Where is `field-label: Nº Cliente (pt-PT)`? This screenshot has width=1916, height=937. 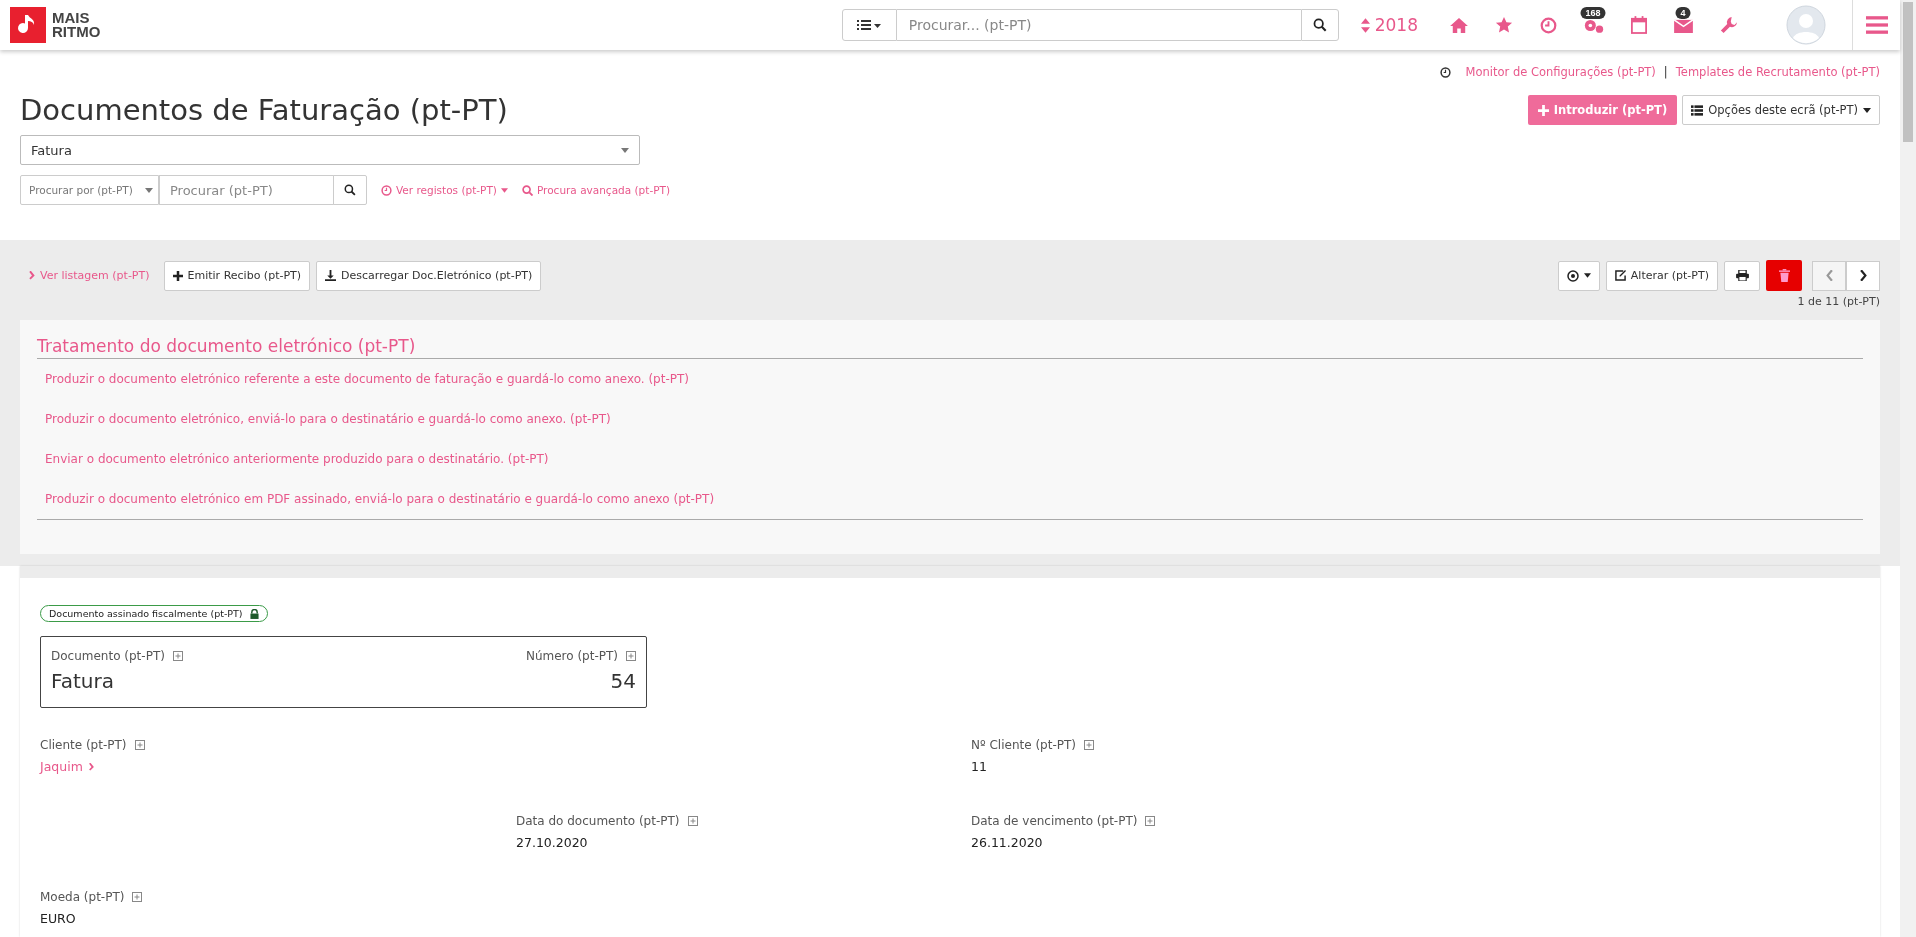 field-label: Nº Cliente (pt-PT) is located at coordinates (1023, 745).